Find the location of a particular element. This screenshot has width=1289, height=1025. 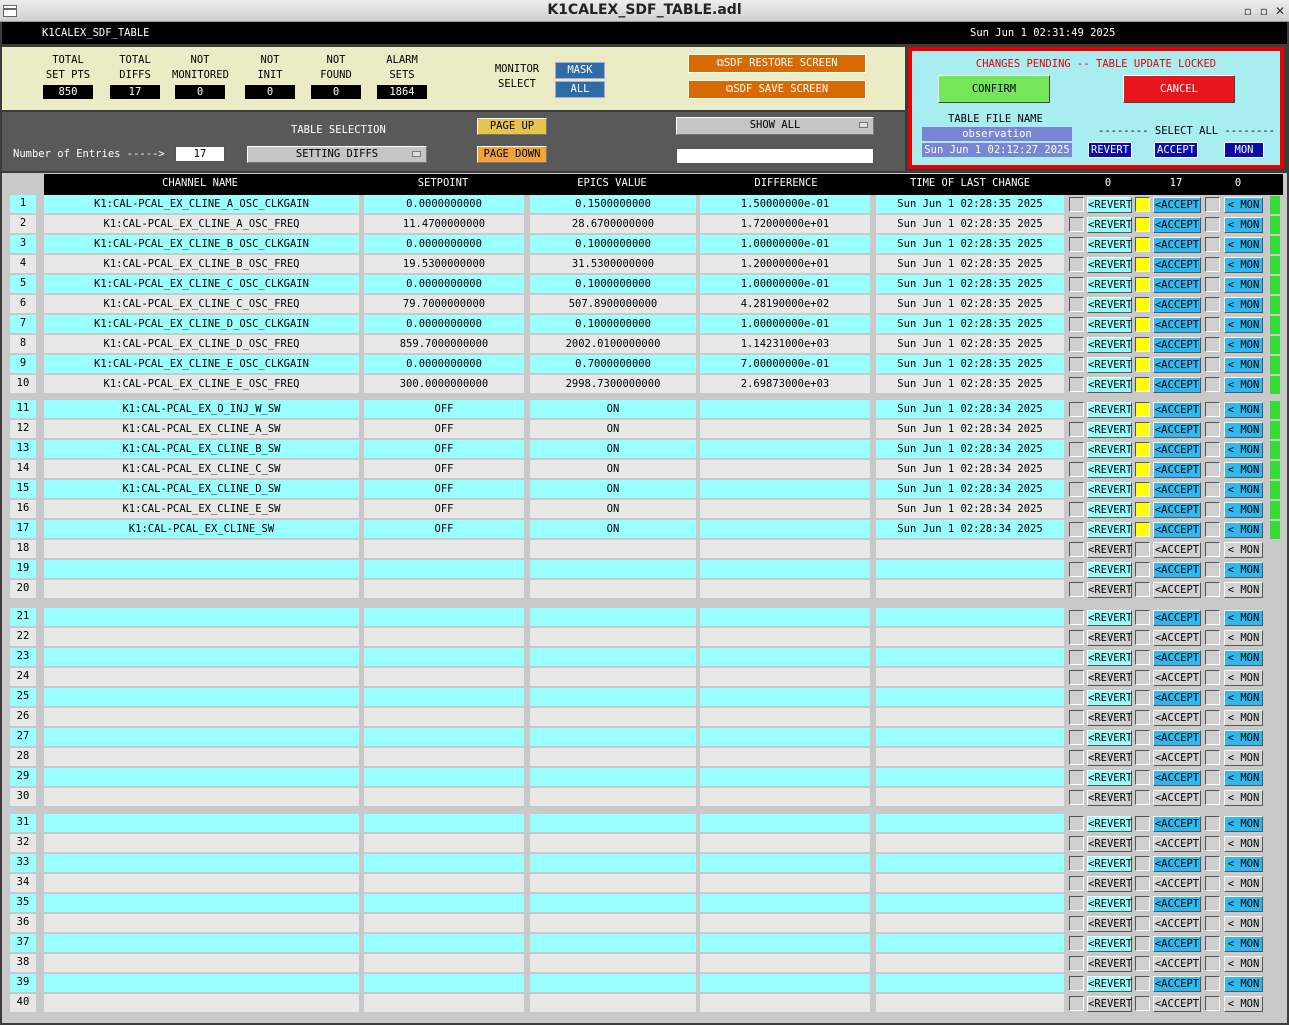

filter-input is located at coordinates (775, 156).